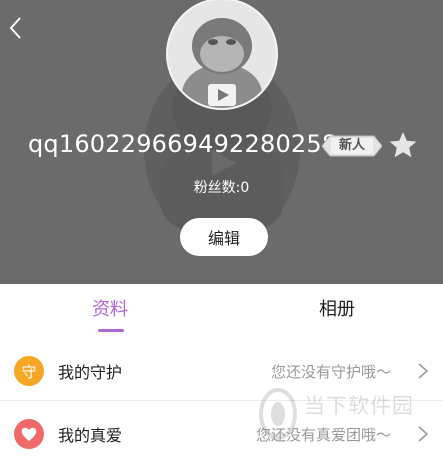 Image resolution: width=443 pixels, height=463 pixels. I want to click on star-icon, so click(403, 145).